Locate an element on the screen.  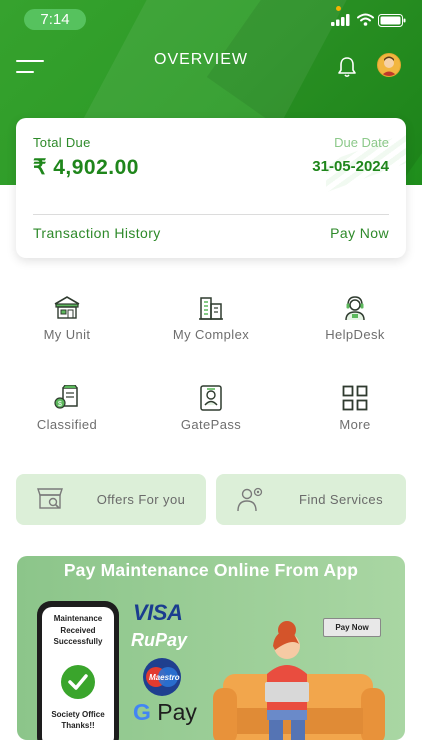
privacy-indicator-dot is located at coordinates (338, 8).